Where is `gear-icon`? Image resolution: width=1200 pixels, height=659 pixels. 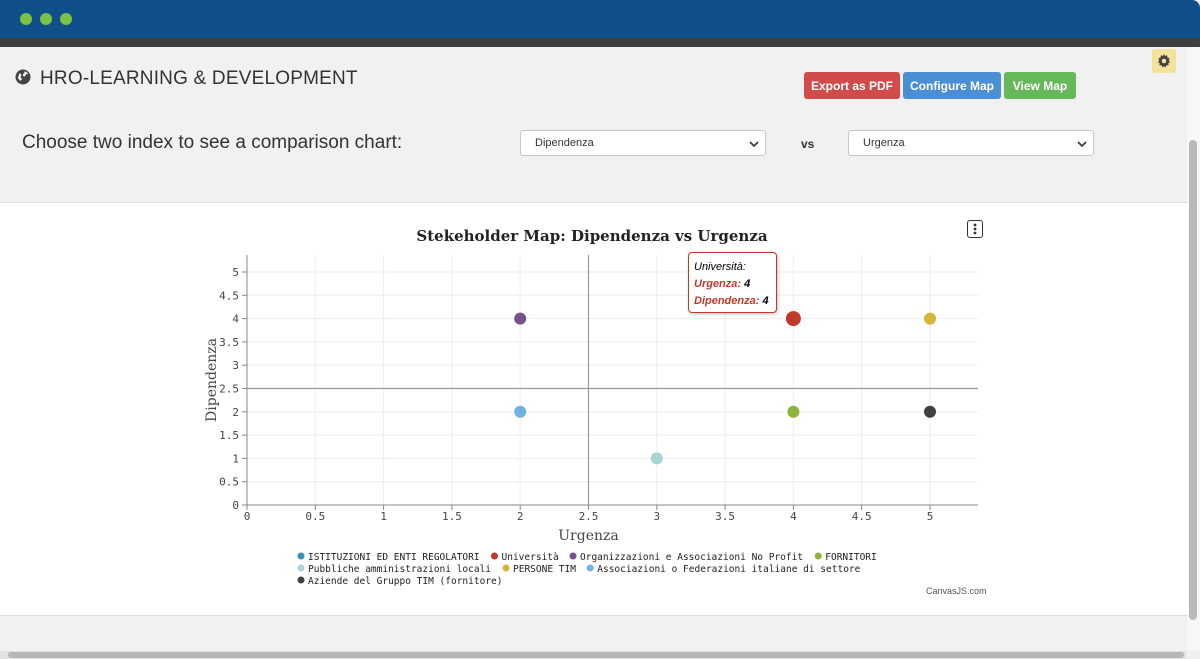
gear-icon is located at coordinates (1164, 61).